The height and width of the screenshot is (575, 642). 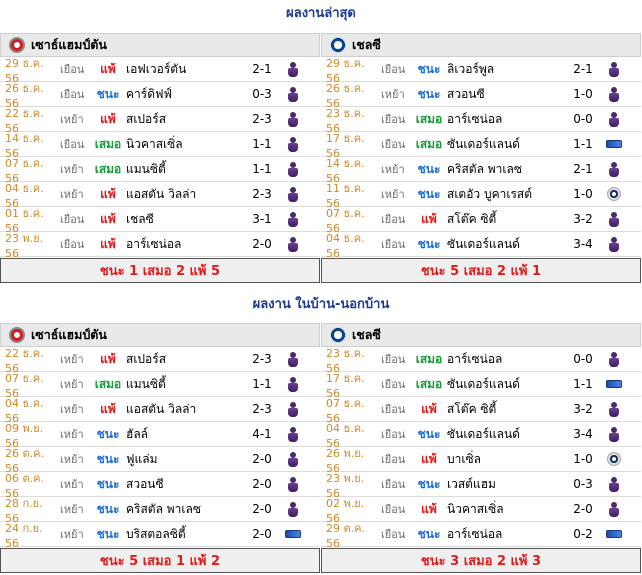 I want to click on team-name: เชลซี, so click(x=366, y=44).